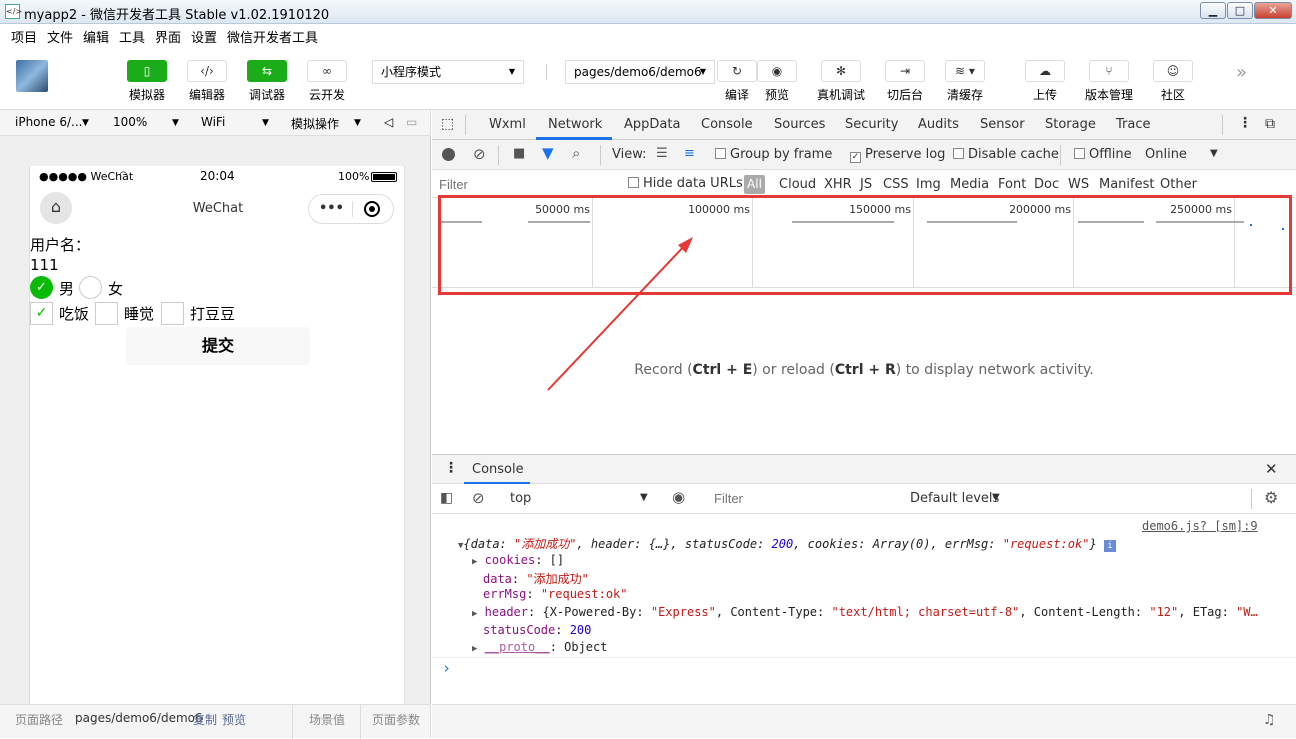 Image resolution: width=1296 pixels, height=739 pixels. What do you see at coordinates (897, 155) in the screenshot?
I see `preserve-log-checkbox: ✓ Preserve log` at bounding box center [897, 155].